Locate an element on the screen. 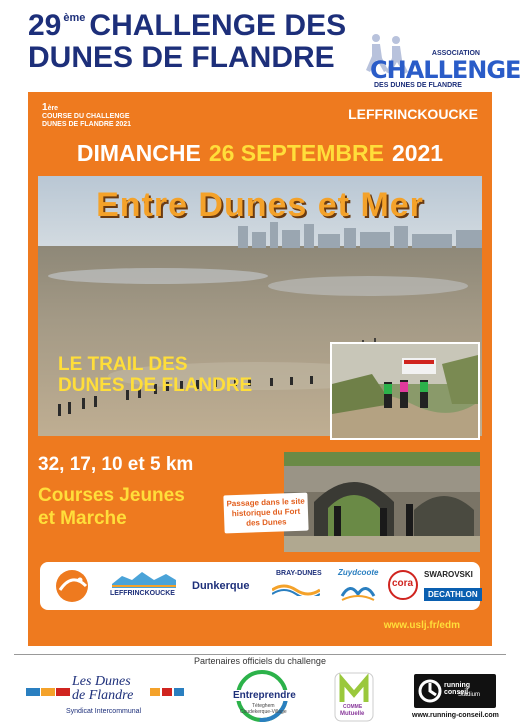  running-conseil-icon is located at coordinates (430, 691).